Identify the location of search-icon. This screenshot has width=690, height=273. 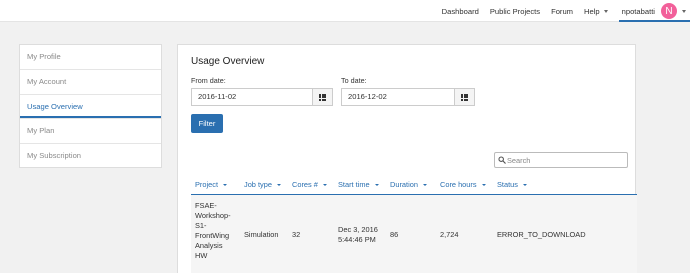
(502, 160).